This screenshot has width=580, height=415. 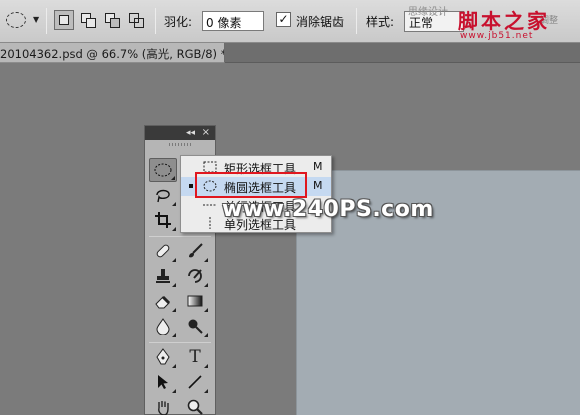 What do you see at coordinates (191, 186) in the screenshot?
I see `selected-bullet-icon` at bounding box center [191, 186].